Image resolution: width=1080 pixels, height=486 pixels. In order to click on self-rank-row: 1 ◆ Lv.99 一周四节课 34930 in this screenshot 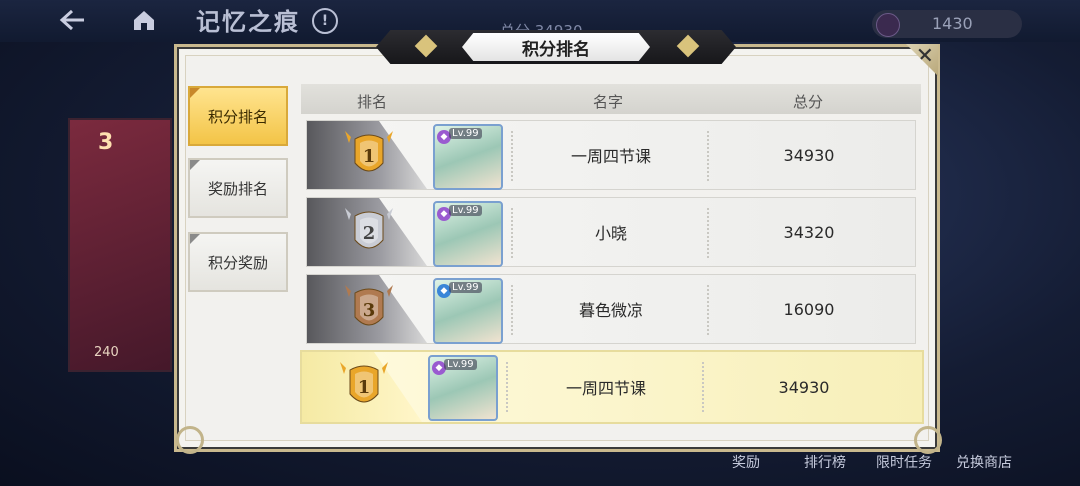, I will do `click(612, 387)`.